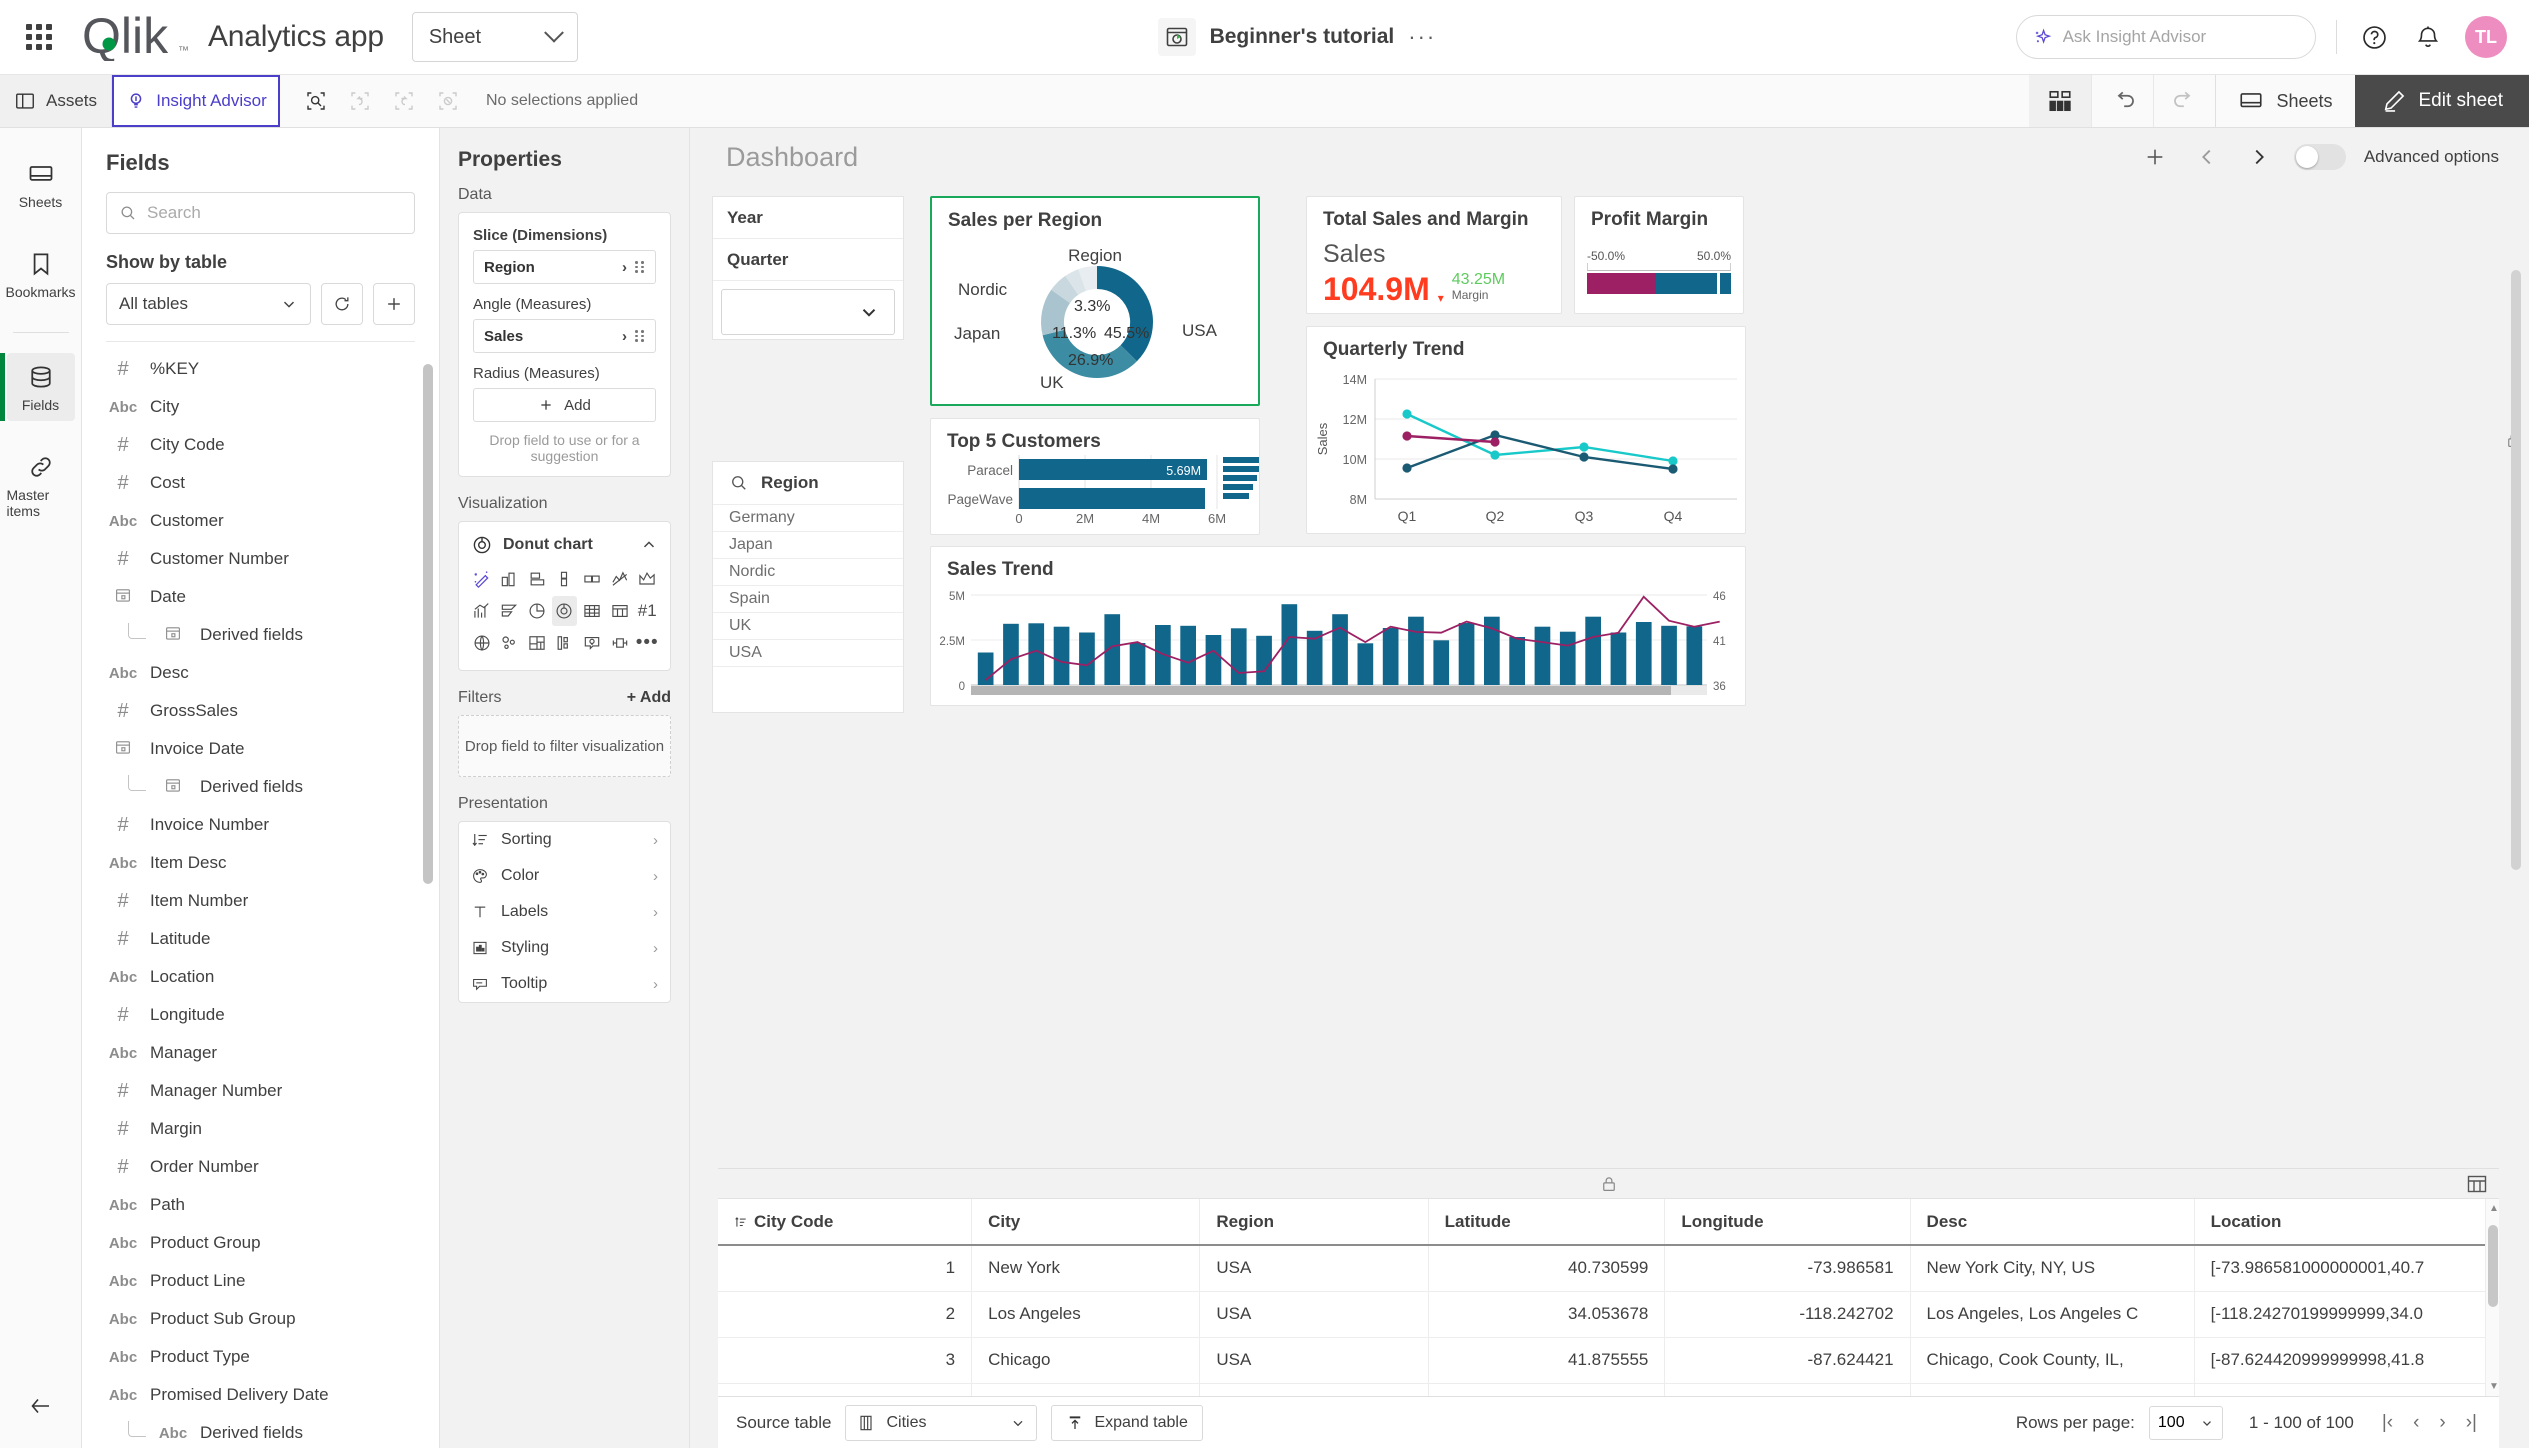  What do you see at coordinates (1127, 1422) in the screenshot?
I see `expand-table-button: Expand table` at bounding box center [1127, 1422].